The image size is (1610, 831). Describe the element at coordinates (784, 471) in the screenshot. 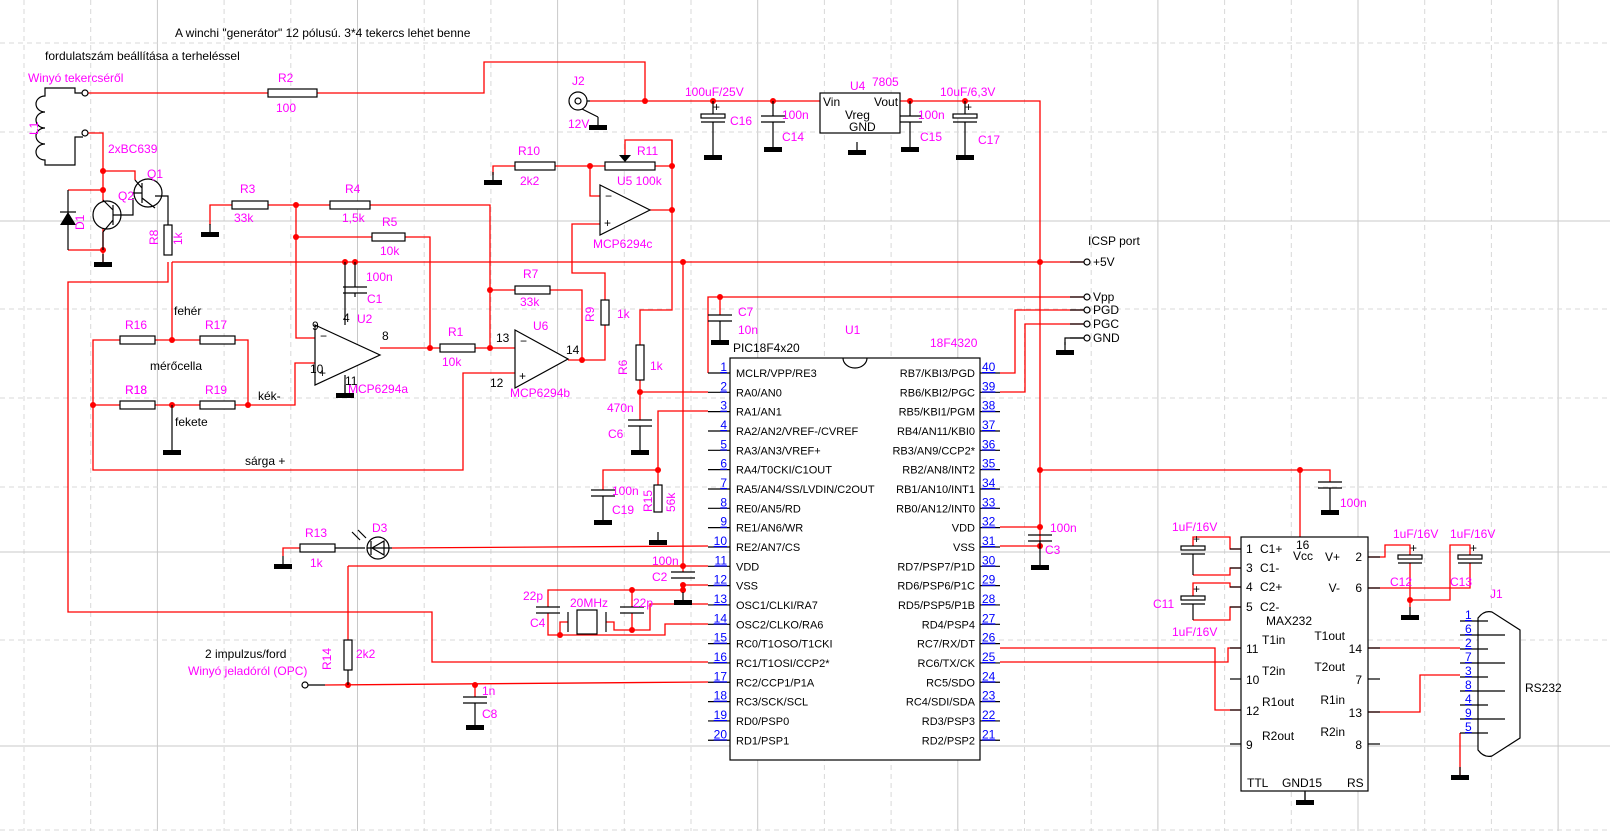

I see `pic-pin-name: RA4/T0CKI/C1OUT` at that location.